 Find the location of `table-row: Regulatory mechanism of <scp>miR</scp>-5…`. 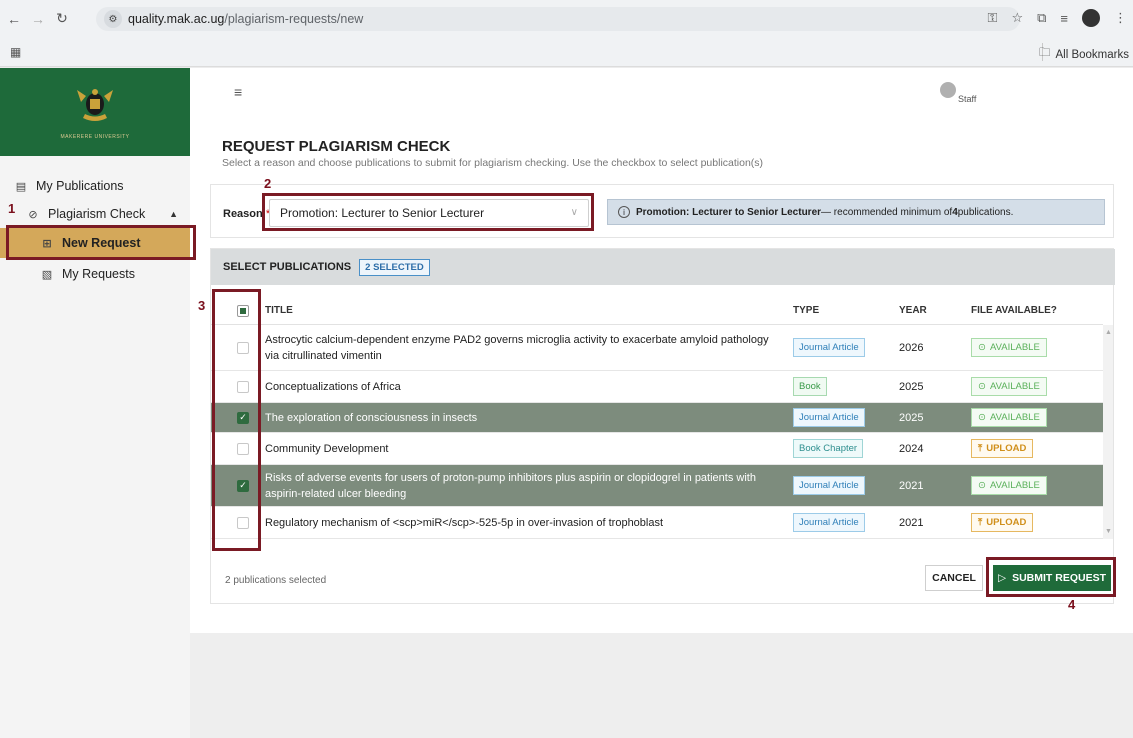

table-row: Regulatory mechanism of <scp>miR</scp>-5… is located at coordinates (657, 523).